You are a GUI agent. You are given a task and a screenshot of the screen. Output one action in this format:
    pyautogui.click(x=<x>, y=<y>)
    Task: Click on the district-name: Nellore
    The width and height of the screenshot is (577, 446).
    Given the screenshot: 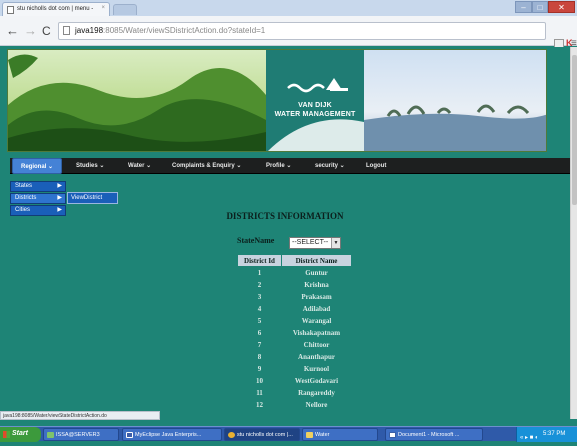 What is the action you would take?
    pyautogui.click(x=316, y=404)
    